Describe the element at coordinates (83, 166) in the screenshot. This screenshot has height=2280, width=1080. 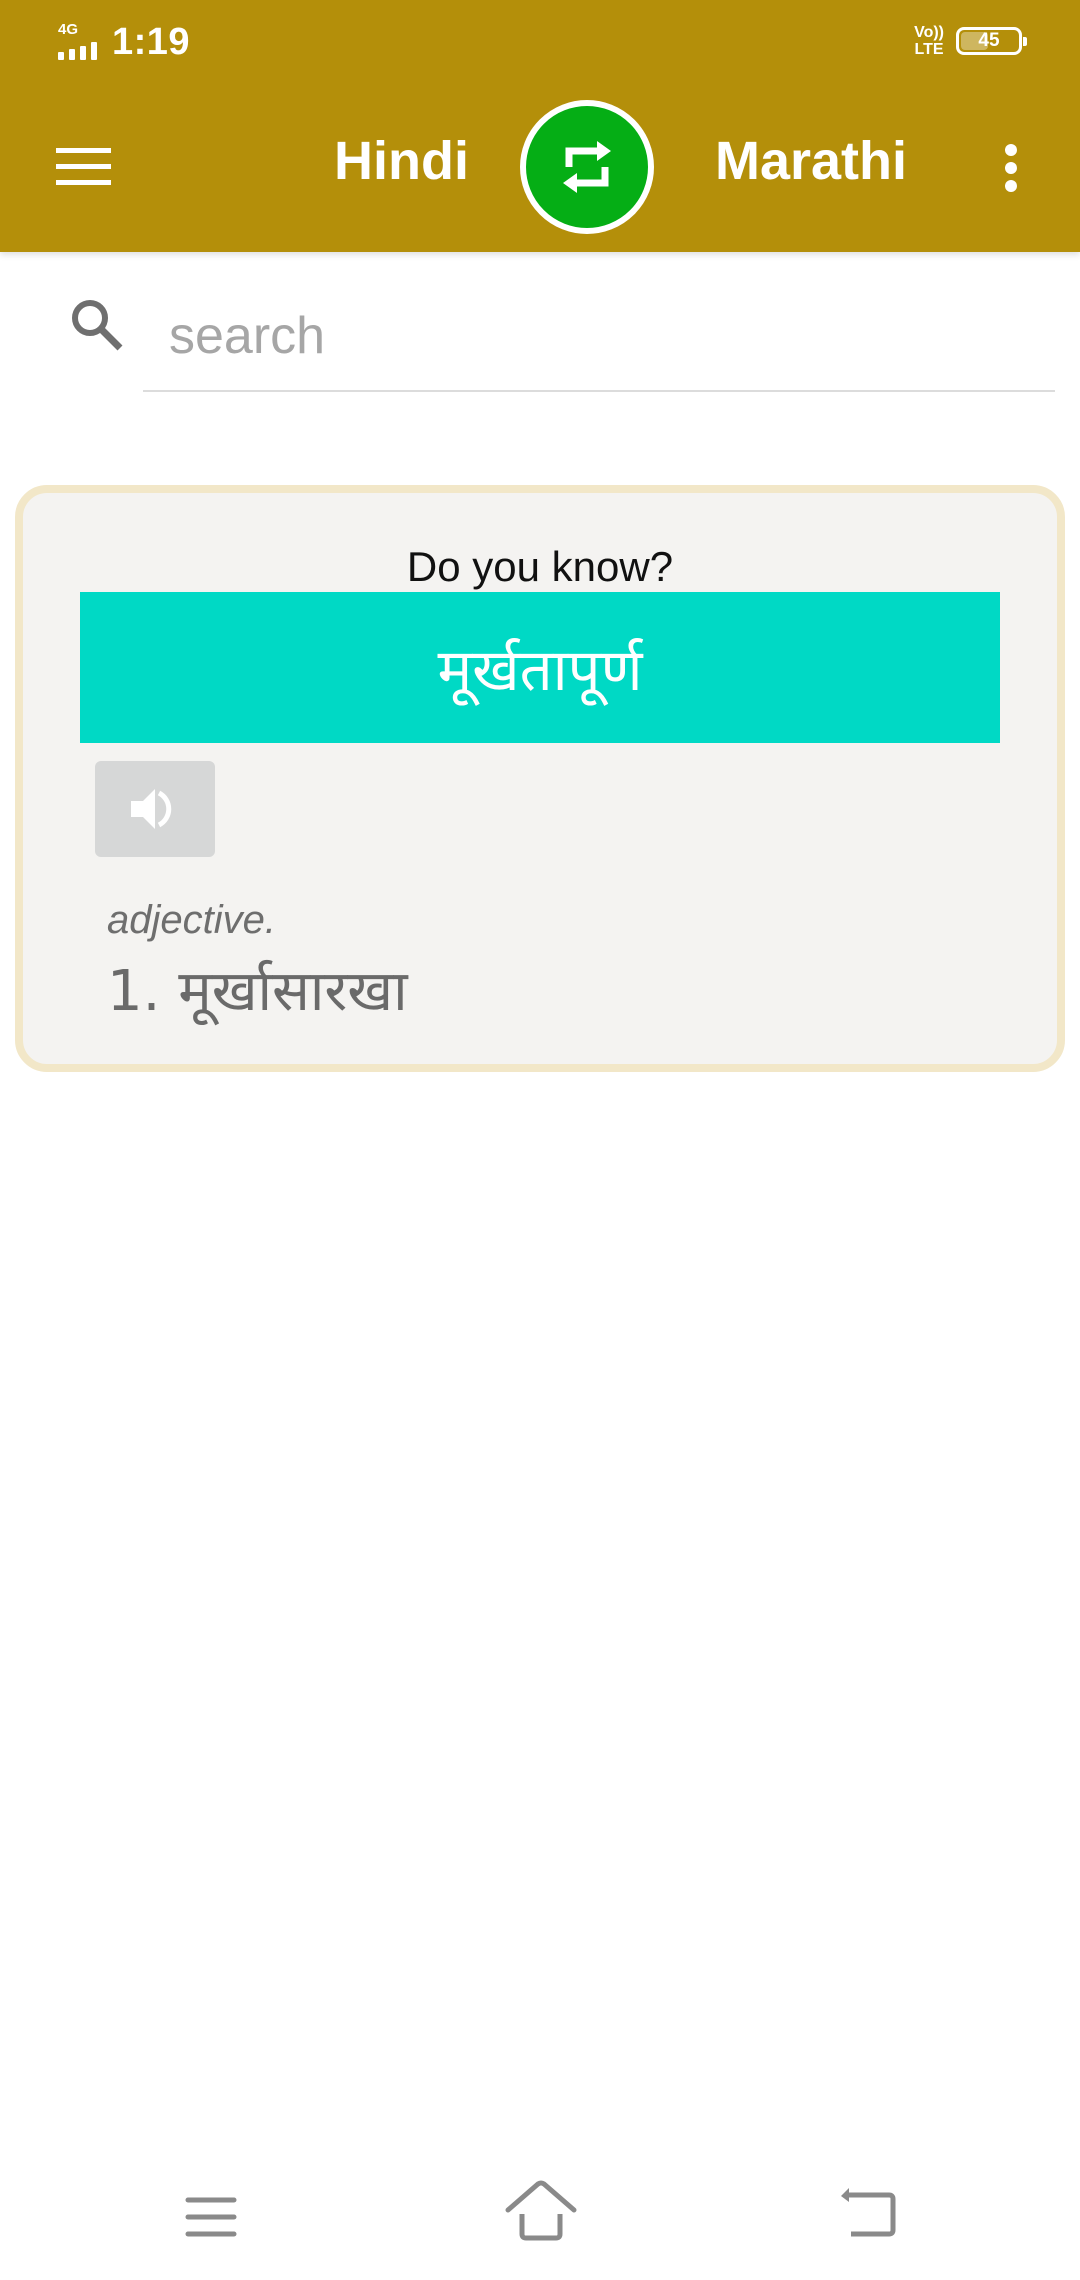
I see `hamburger-menu-icon` at that location.